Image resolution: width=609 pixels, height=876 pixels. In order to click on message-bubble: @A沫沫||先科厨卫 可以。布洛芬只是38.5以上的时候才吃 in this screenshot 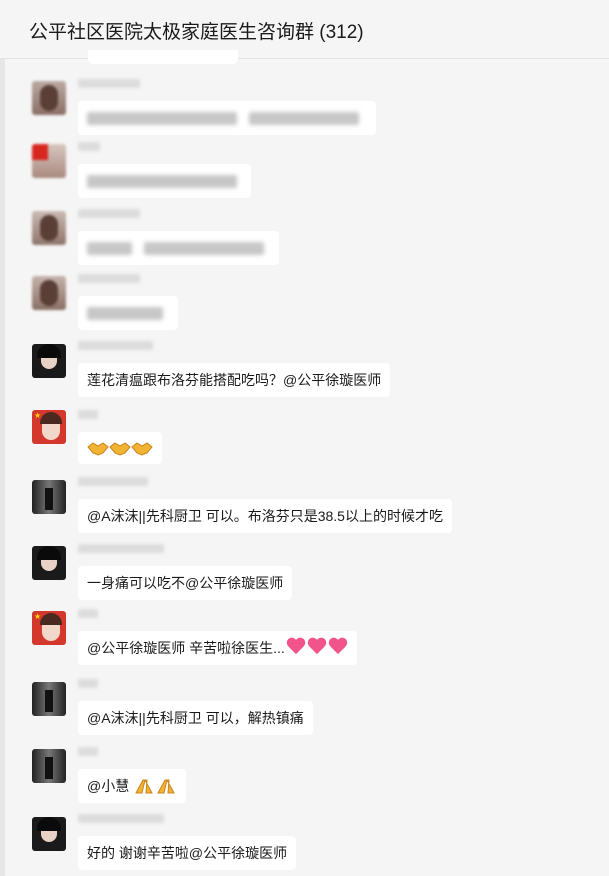, I will do `click(265, 516)`.